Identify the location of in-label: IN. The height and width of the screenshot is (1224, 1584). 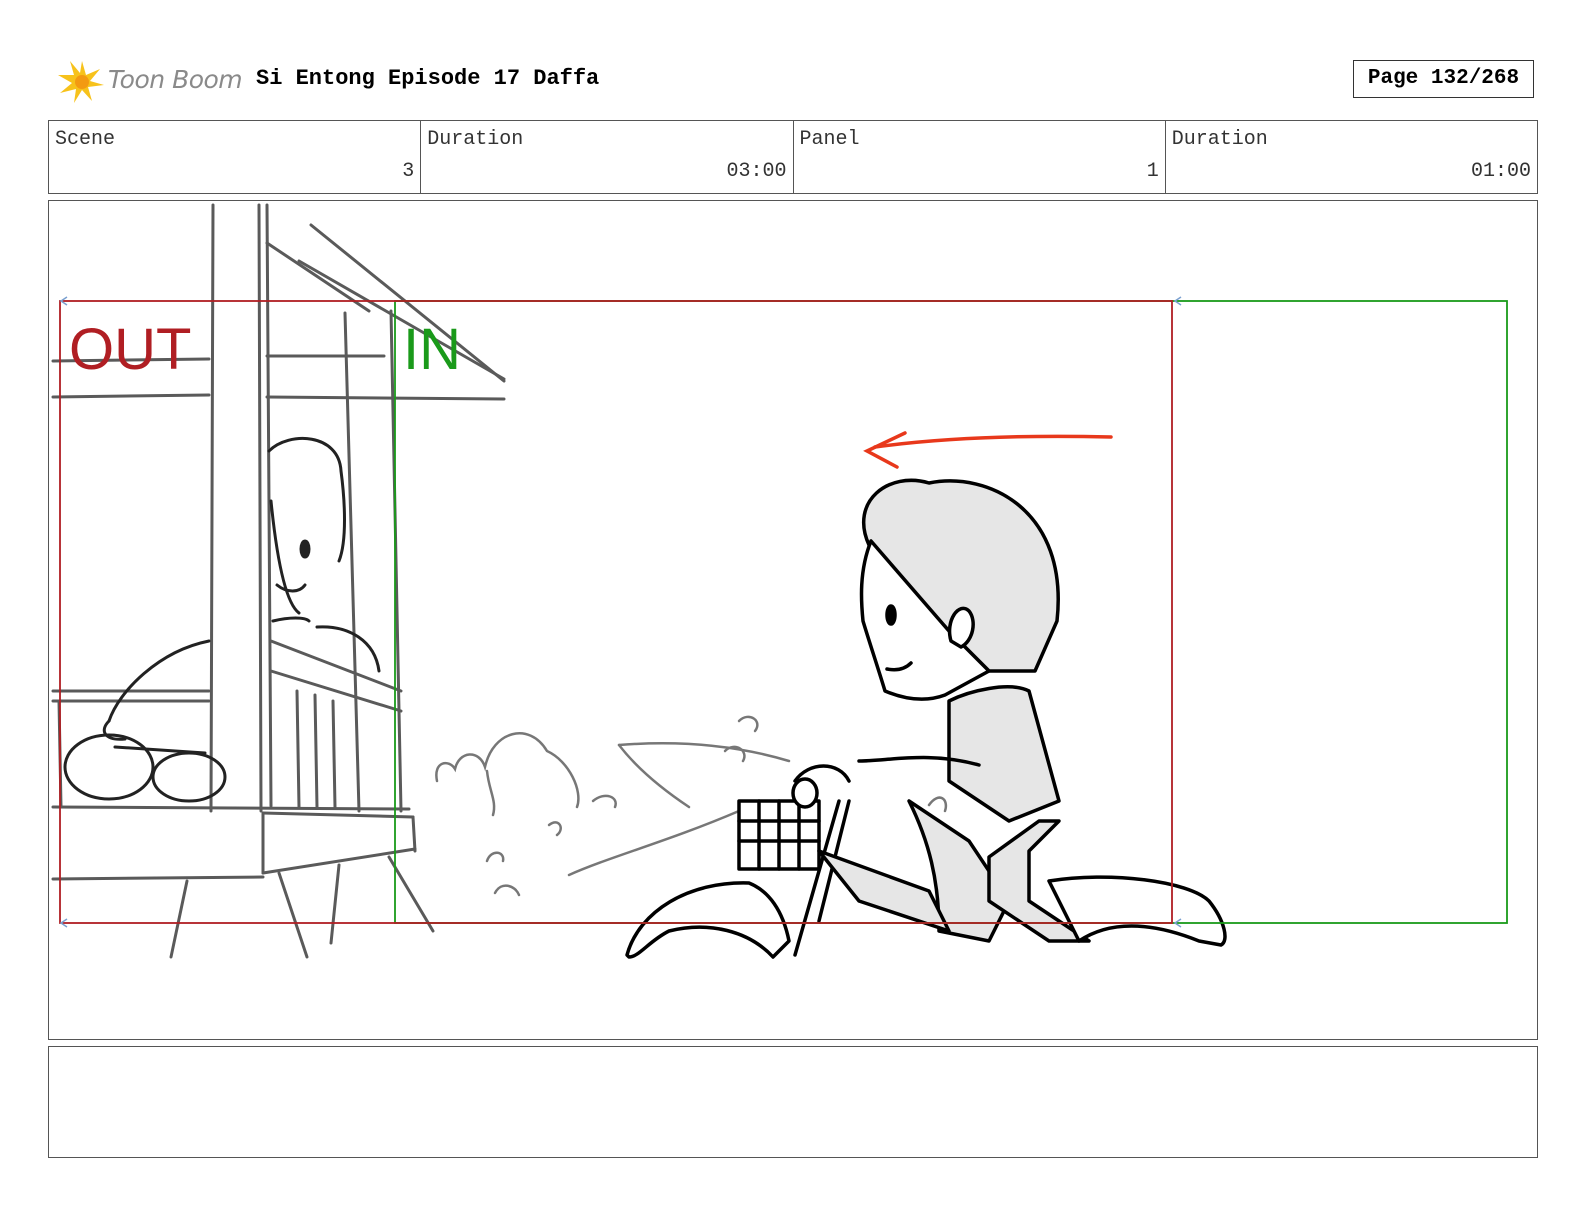
(432, 349).